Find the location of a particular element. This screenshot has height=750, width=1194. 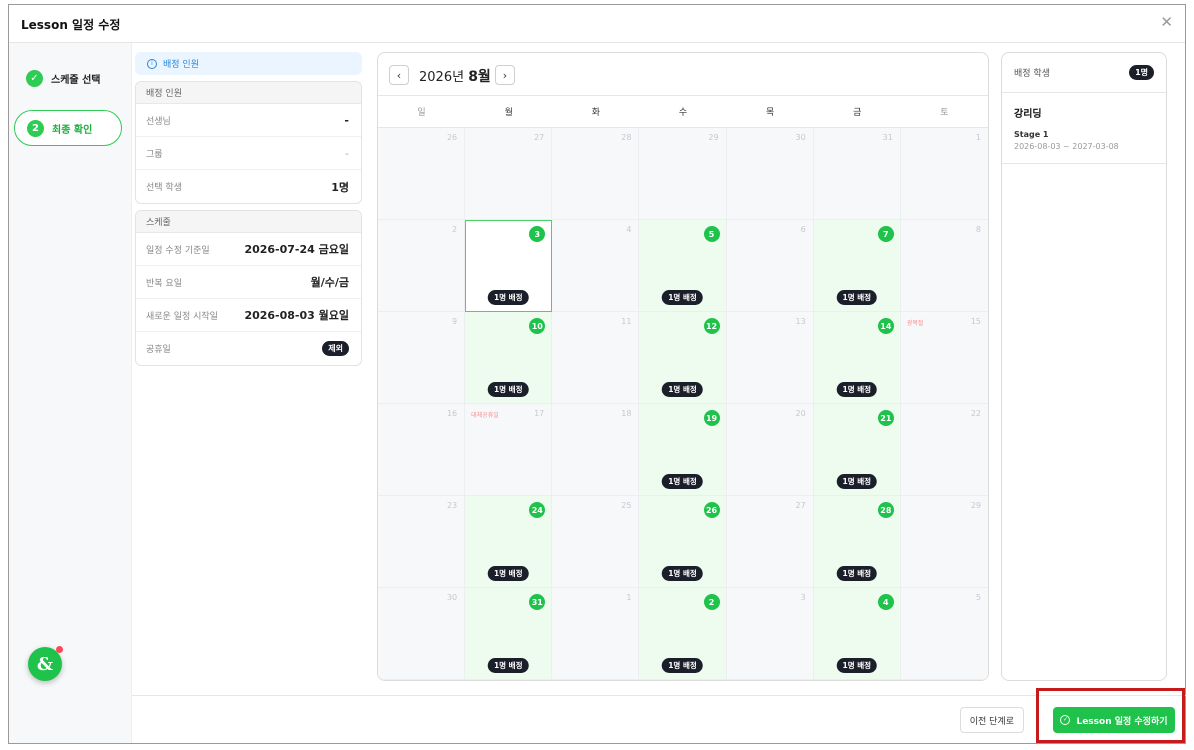

student-count-badge: 1명 is located at coordinates (1141, 72).